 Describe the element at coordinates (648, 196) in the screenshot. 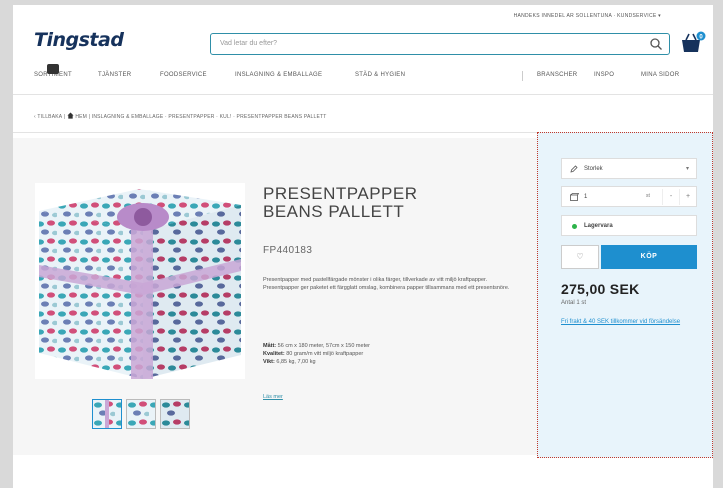

I see `quantity-unit: st` at that location.